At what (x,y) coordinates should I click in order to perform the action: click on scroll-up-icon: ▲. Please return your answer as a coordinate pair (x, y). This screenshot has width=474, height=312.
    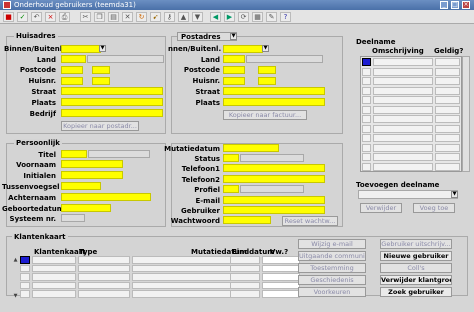
    Looking at the image, I should click on (15, 260).